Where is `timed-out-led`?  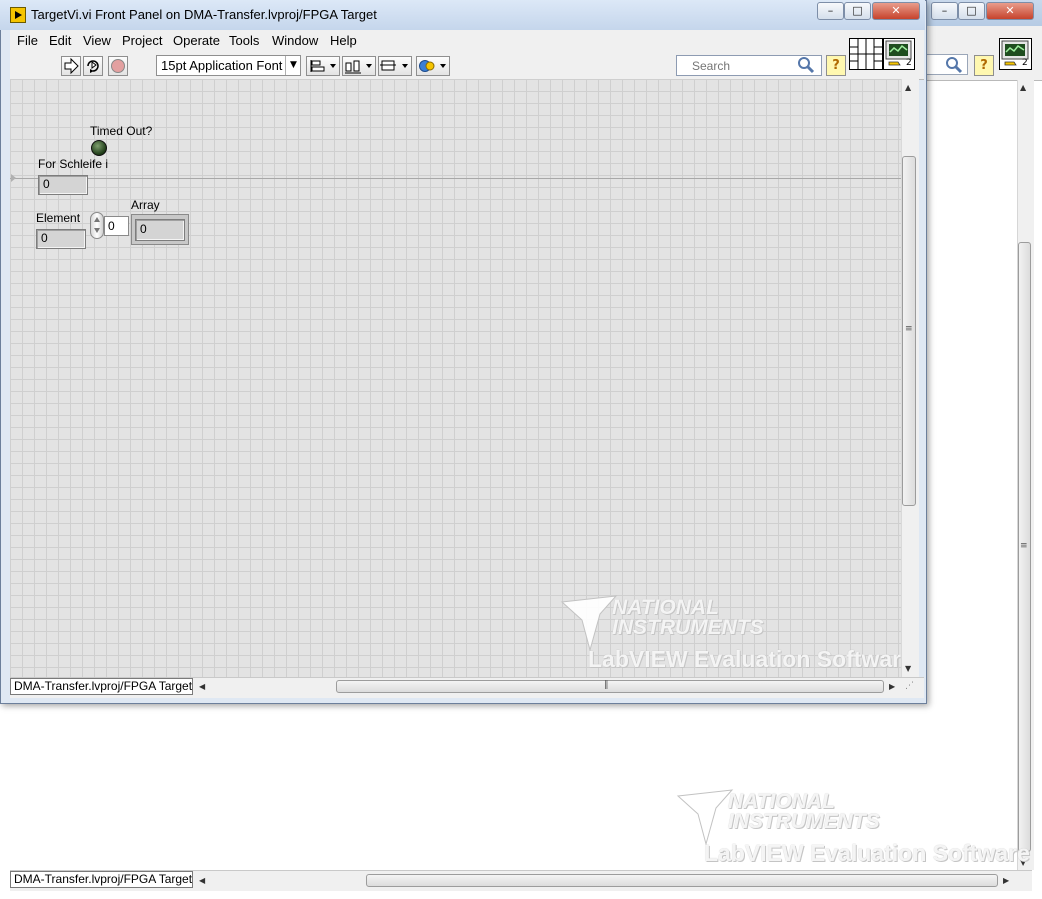
timed-out-led is located at coordinates (99, 148).